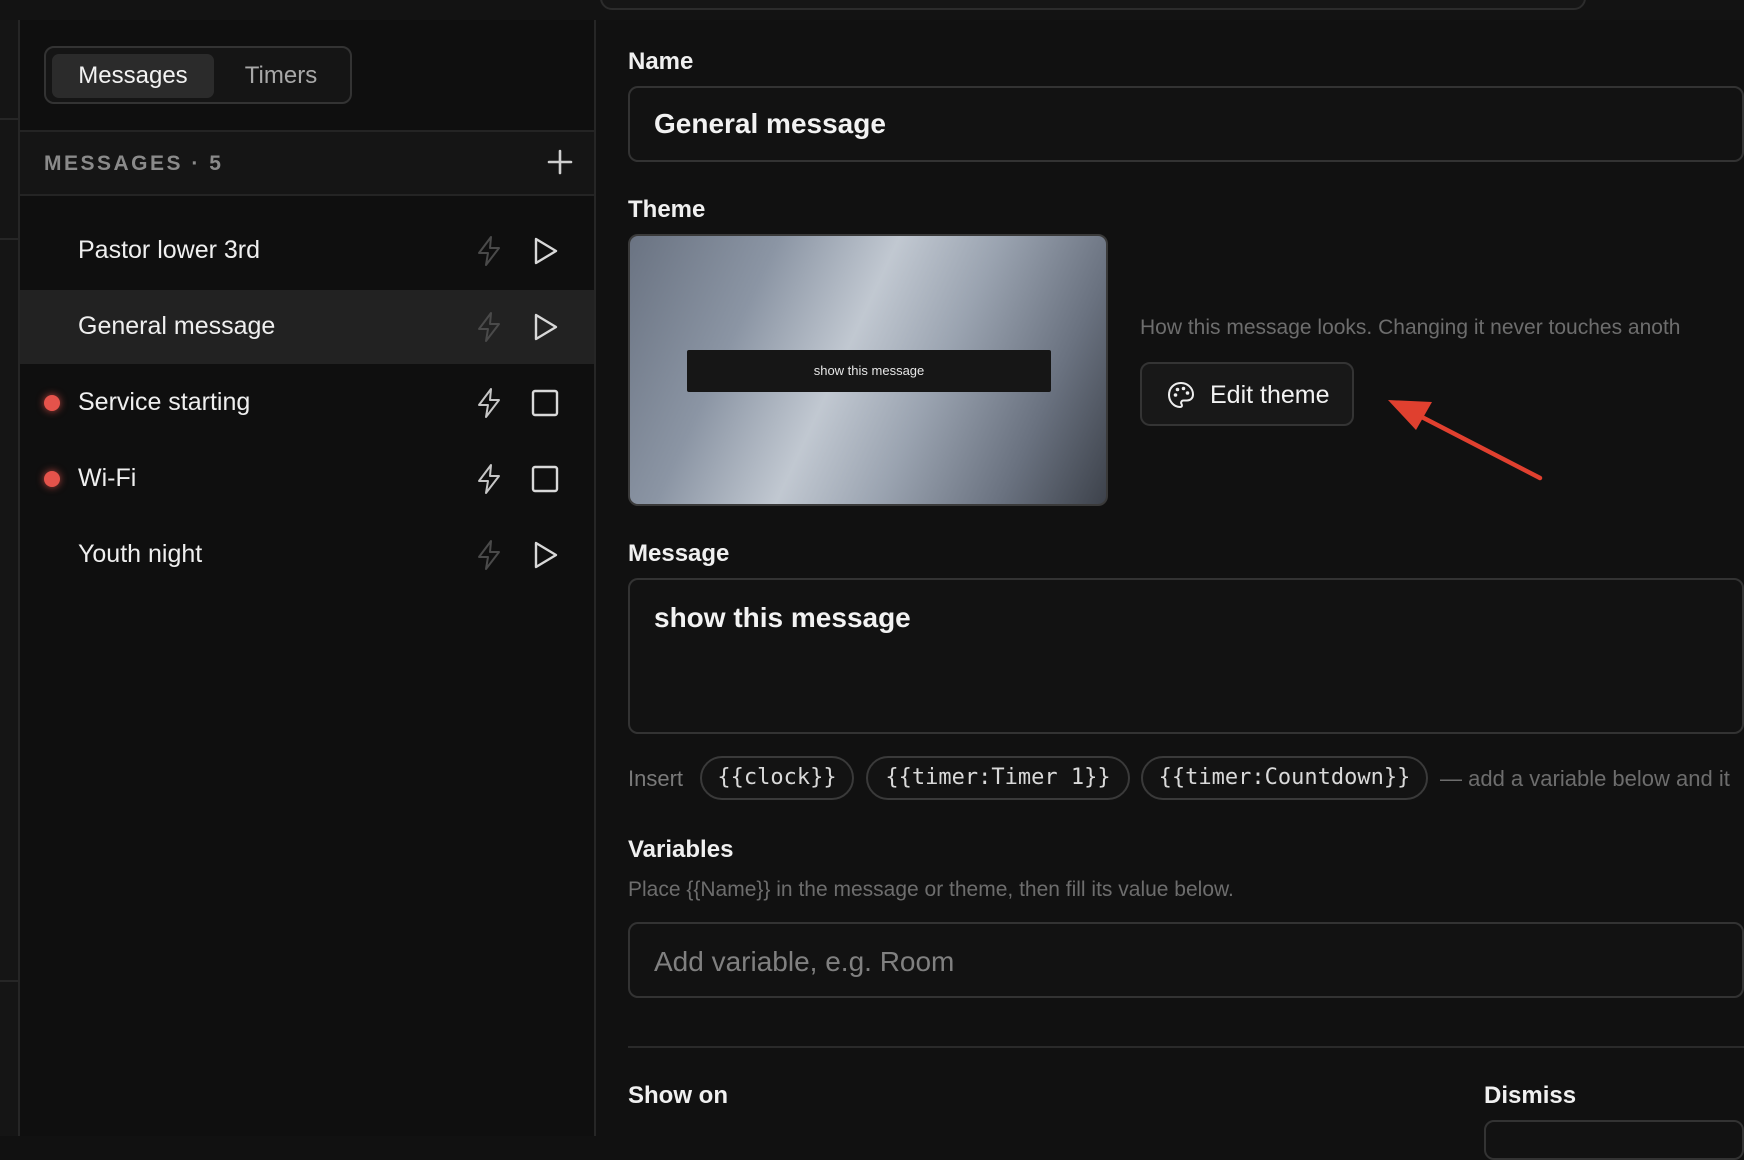 The image size is (1744, 1160). I want to click on message-list-item-label: Pastor lower 3rd, so click(169, 250).